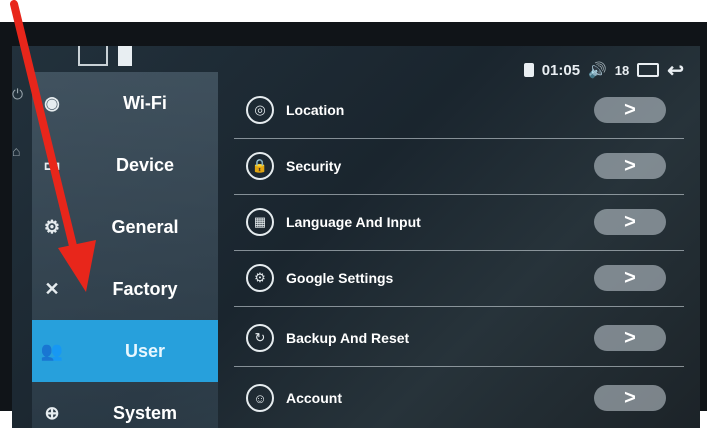  What do you see at coordinates (52, 350) in the screenshot?
I see `user-icon: 👥` at bounding box center [52, 350].